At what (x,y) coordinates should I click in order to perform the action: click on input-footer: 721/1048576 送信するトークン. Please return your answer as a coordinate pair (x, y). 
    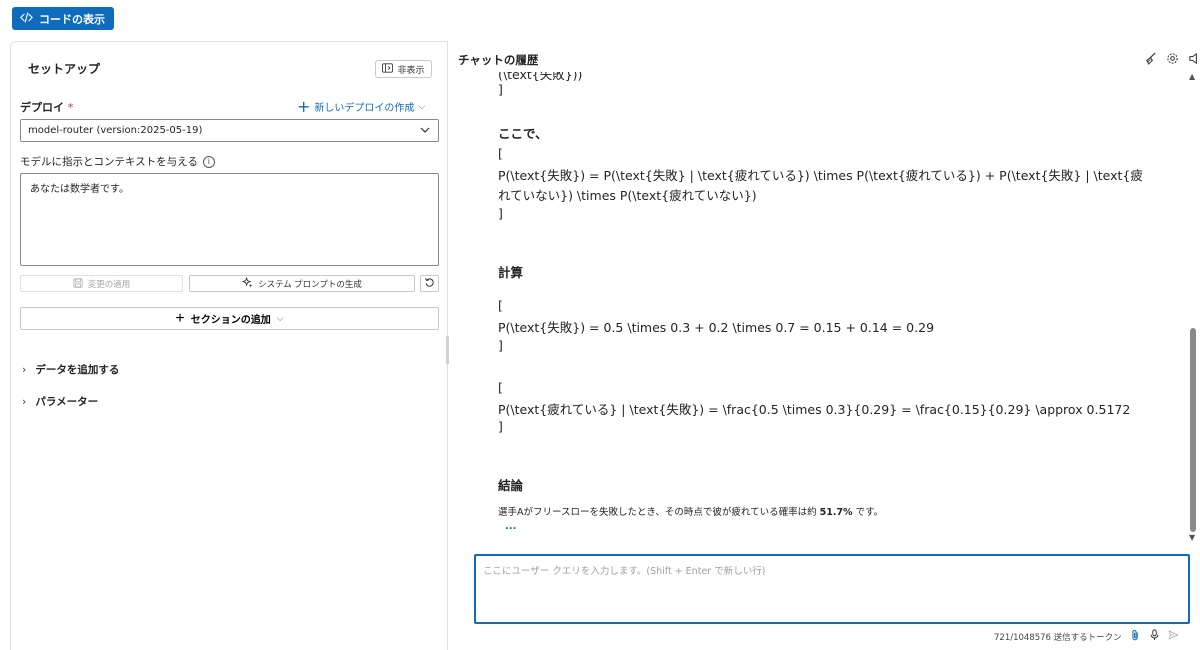
    Looking at the image, I should click on (1086, 636).